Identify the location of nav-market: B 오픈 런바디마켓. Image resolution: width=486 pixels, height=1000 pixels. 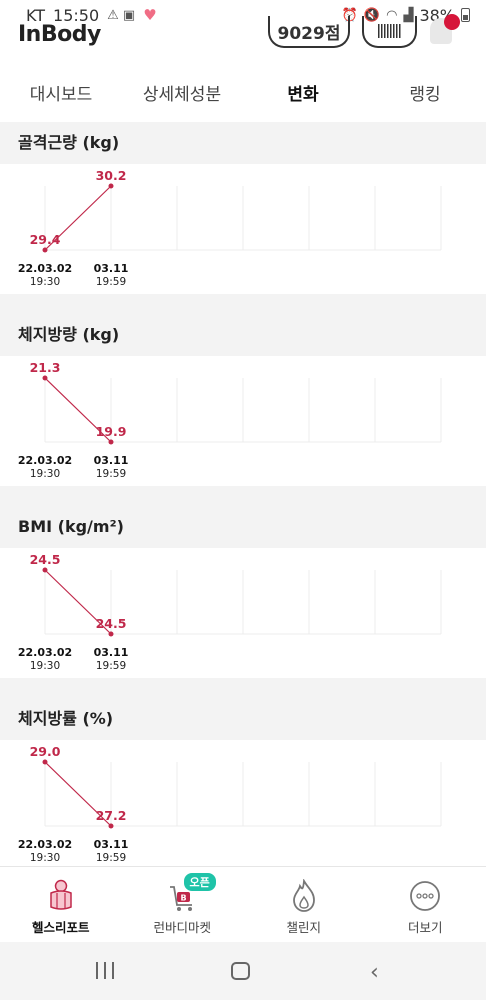
(183, 904).